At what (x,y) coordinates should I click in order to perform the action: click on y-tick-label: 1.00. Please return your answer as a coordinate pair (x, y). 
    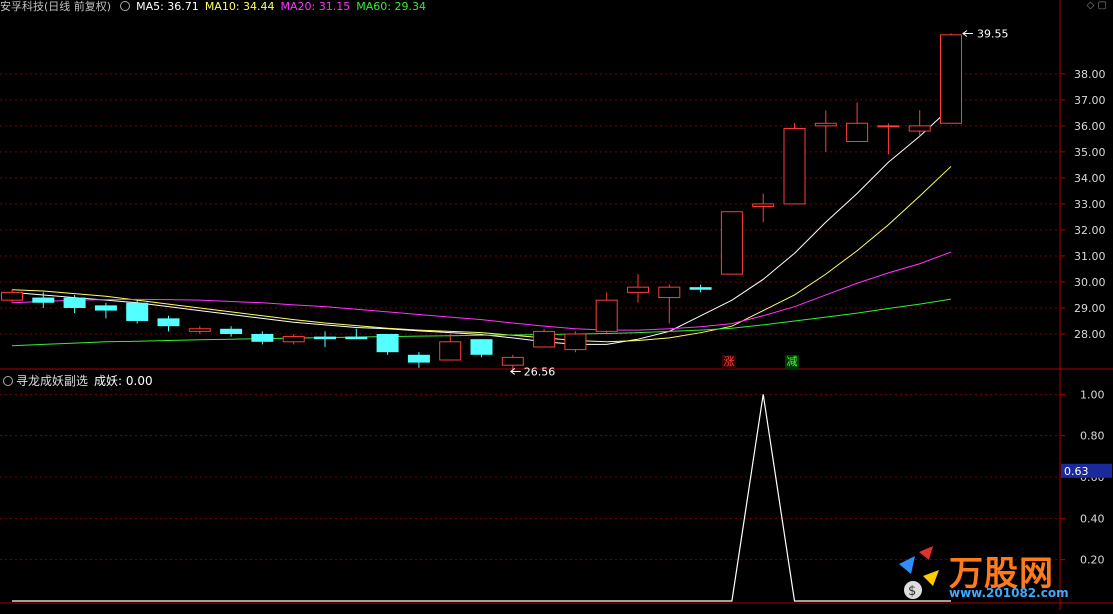
    Looking at the image, I should click on (1092, 394).